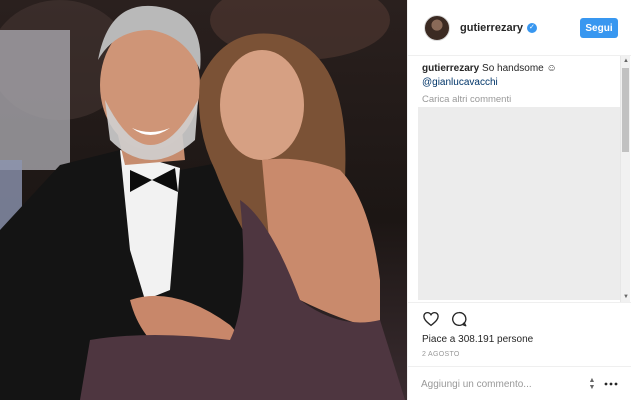 This screenshot has height=400, width=631. What do you see at coordinates (491, 28) in the screenshot?
I see `username-link: gutierrezary` at bounding box center [491, 28].